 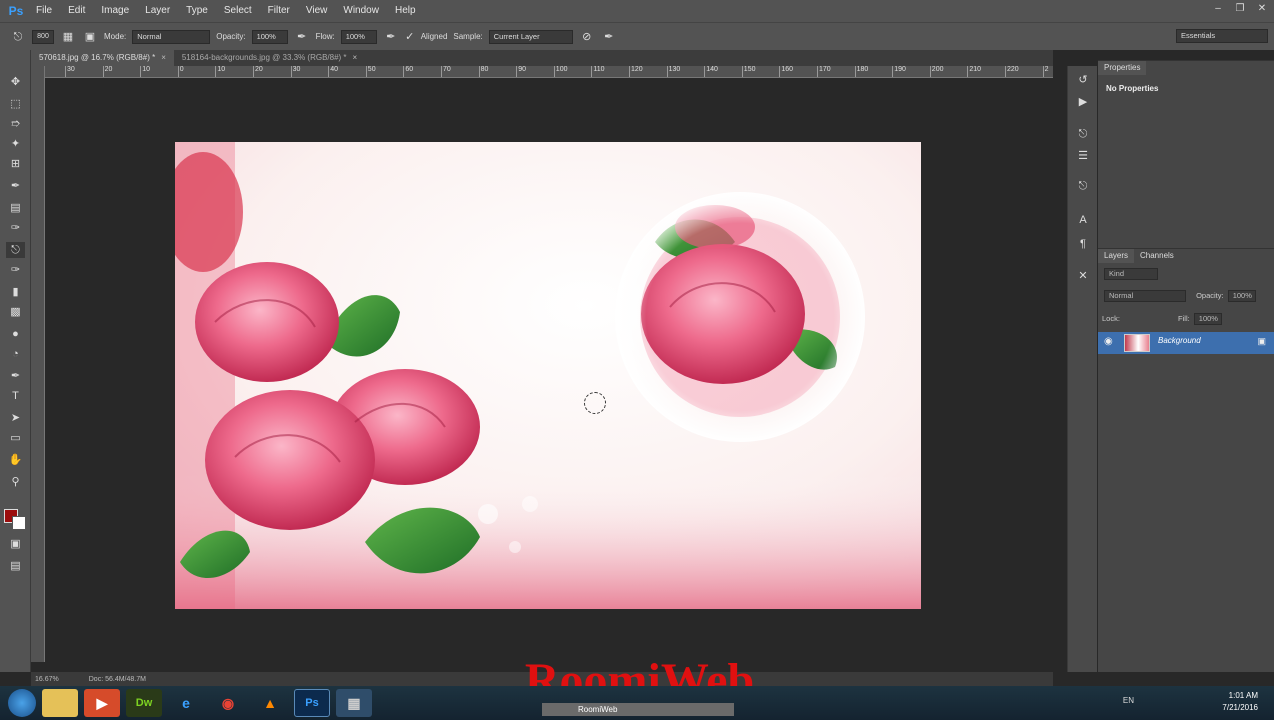 What do you see at coordinates (446, 71) in the screenshot?
I see `ruler-tick-label: 70` at bounding box center [446, 71].